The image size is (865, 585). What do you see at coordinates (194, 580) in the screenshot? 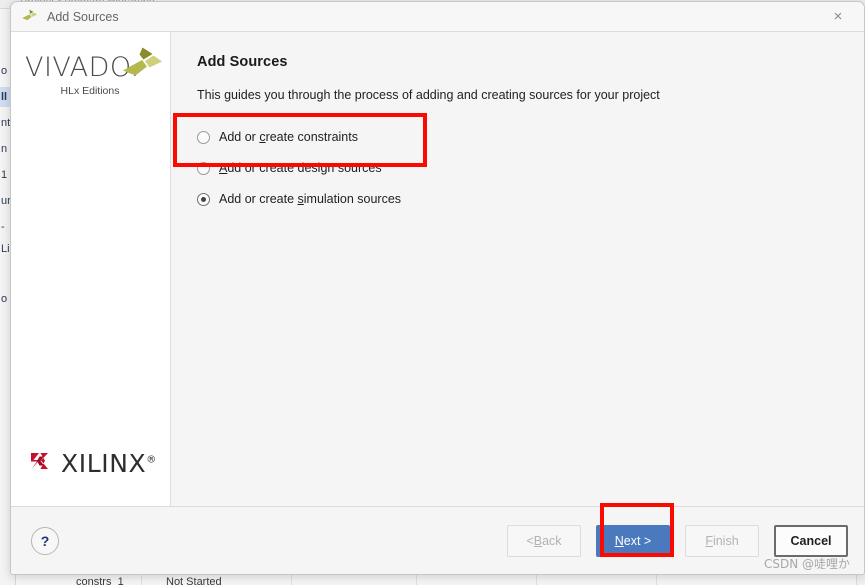
I see `background-table-cell-status: Not Started` at bounding box center [194, 580].